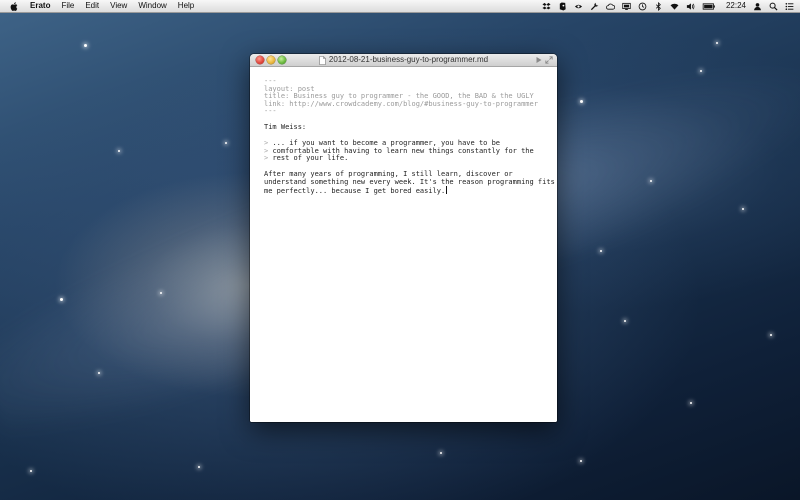 Image resolution: width=800 pixels, height=500 pixels. Describe the element at coordinates (709, 6) in the screenshot. I see `battery-icon` at that location.